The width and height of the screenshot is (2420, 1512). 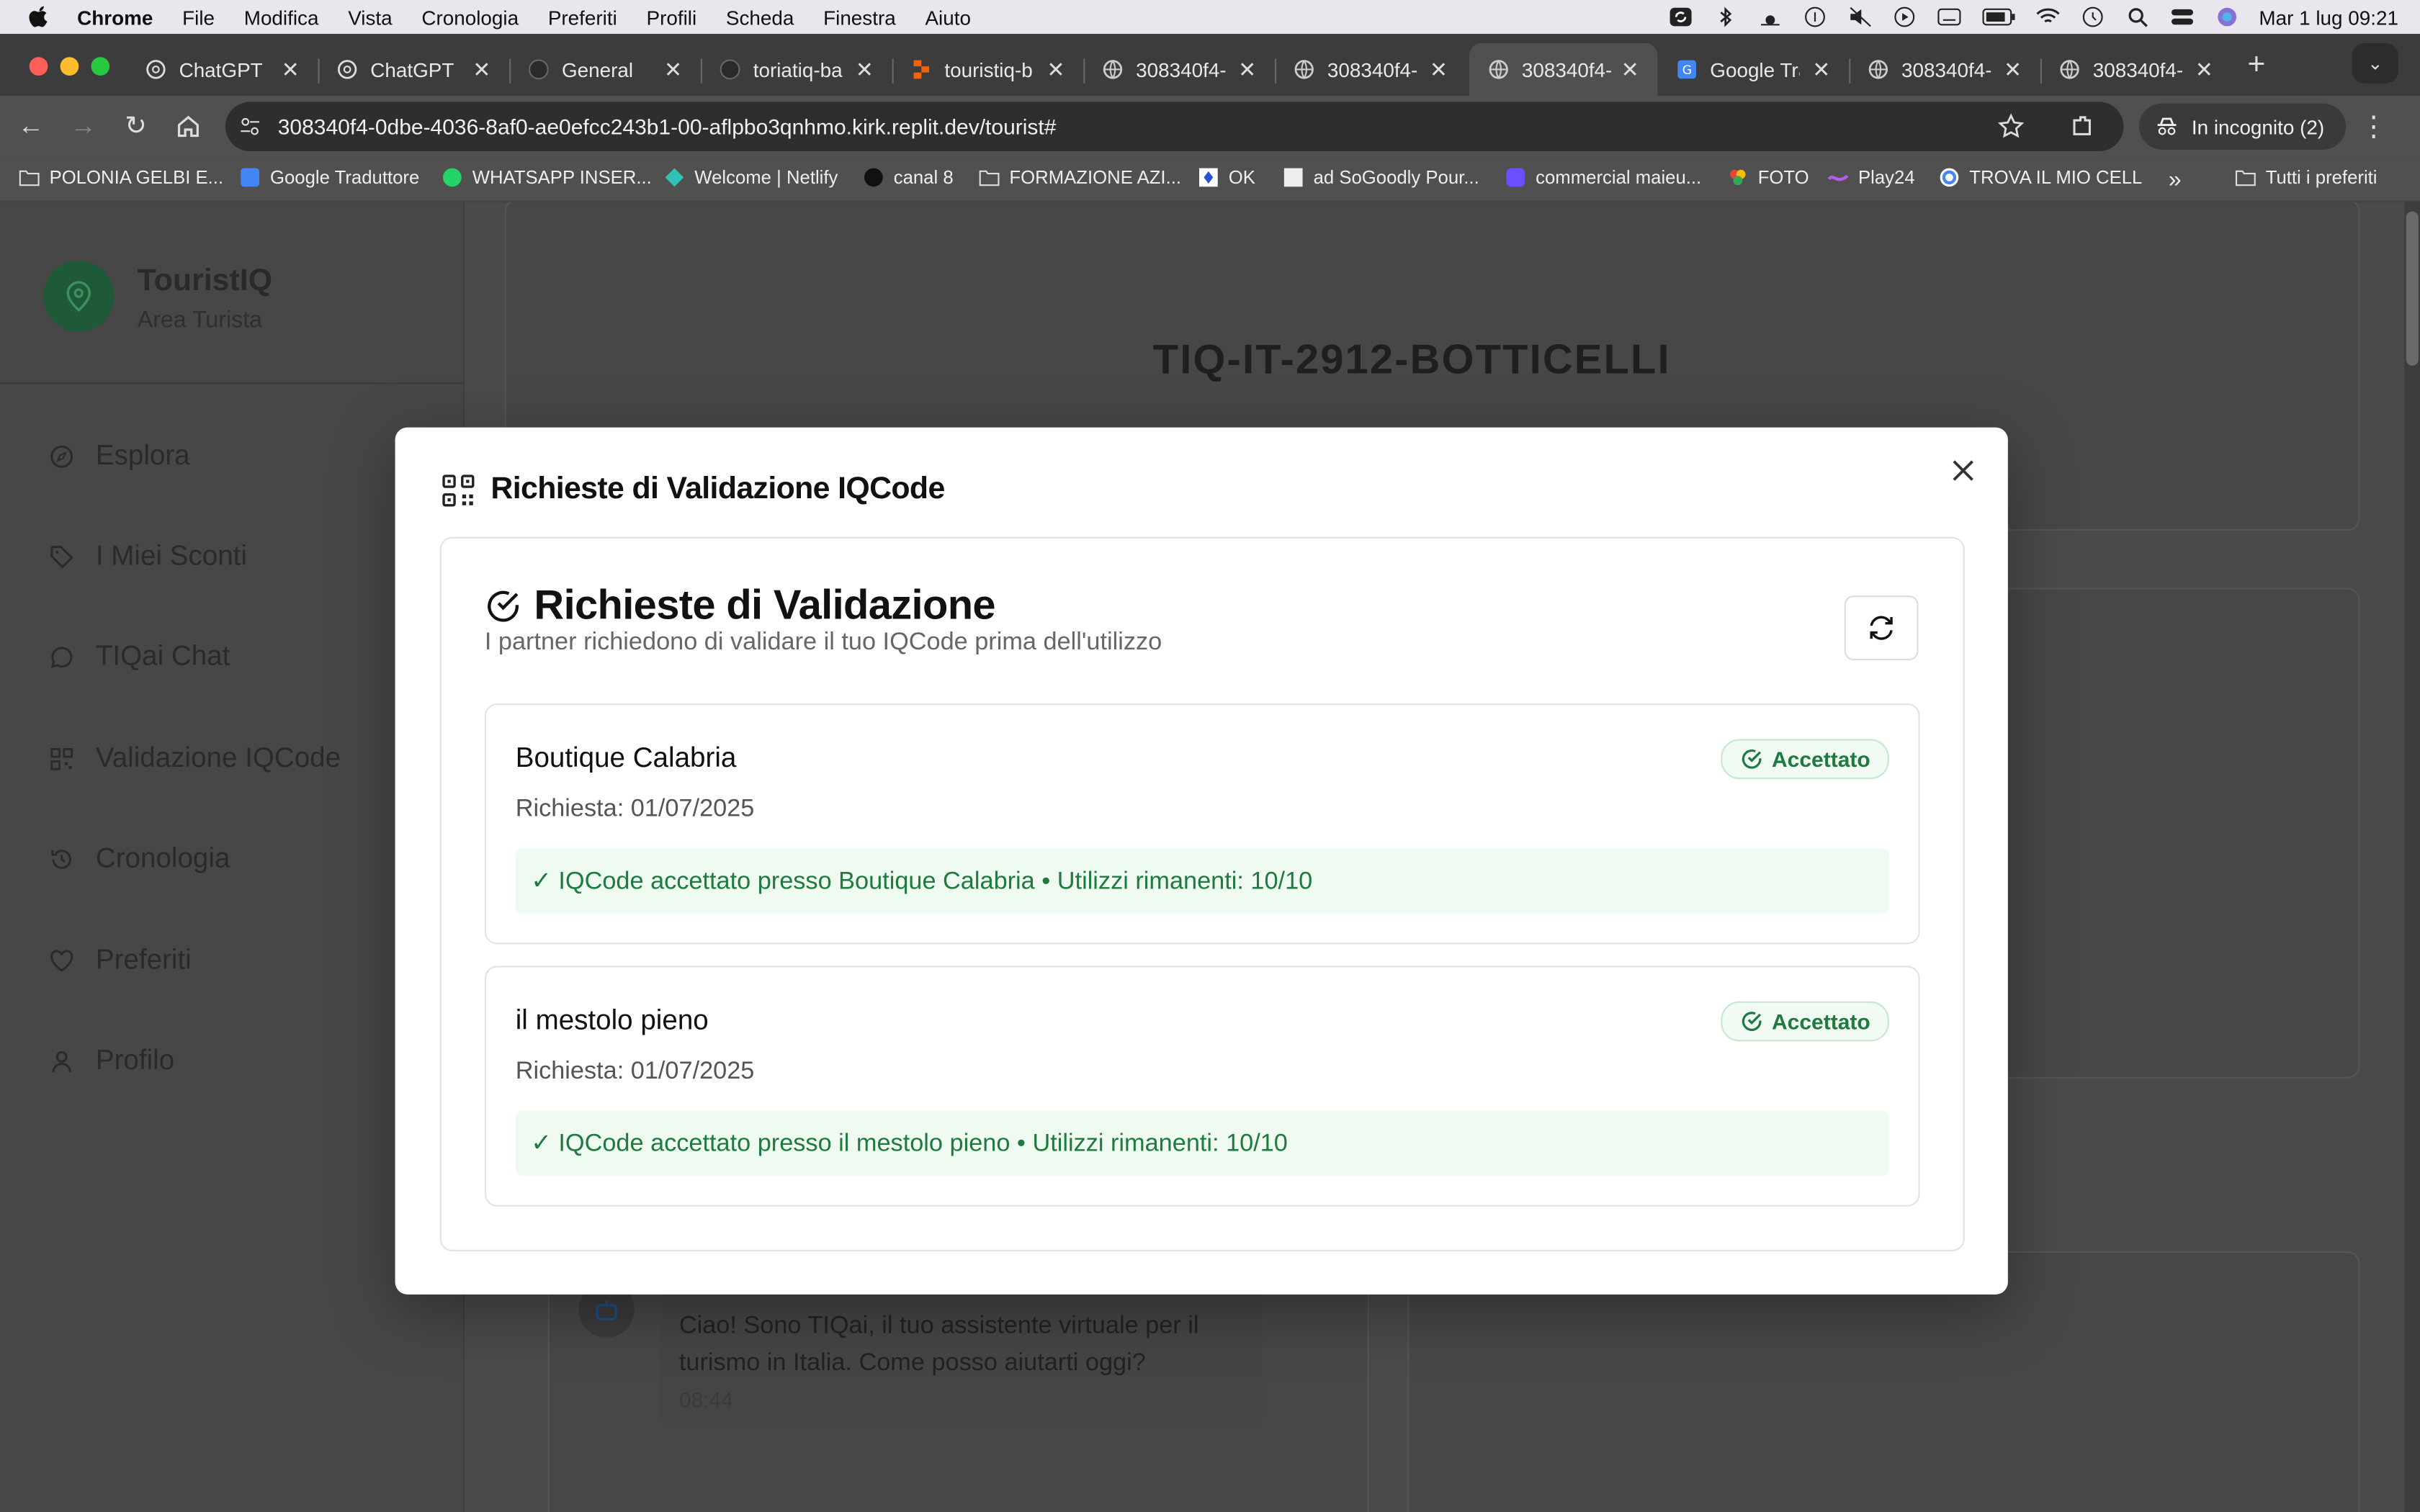 What do you see at coordinates (1871, 177) in the screenshot?
I see `bookmark-play24: Play24` at bounding box center [1871, 177].